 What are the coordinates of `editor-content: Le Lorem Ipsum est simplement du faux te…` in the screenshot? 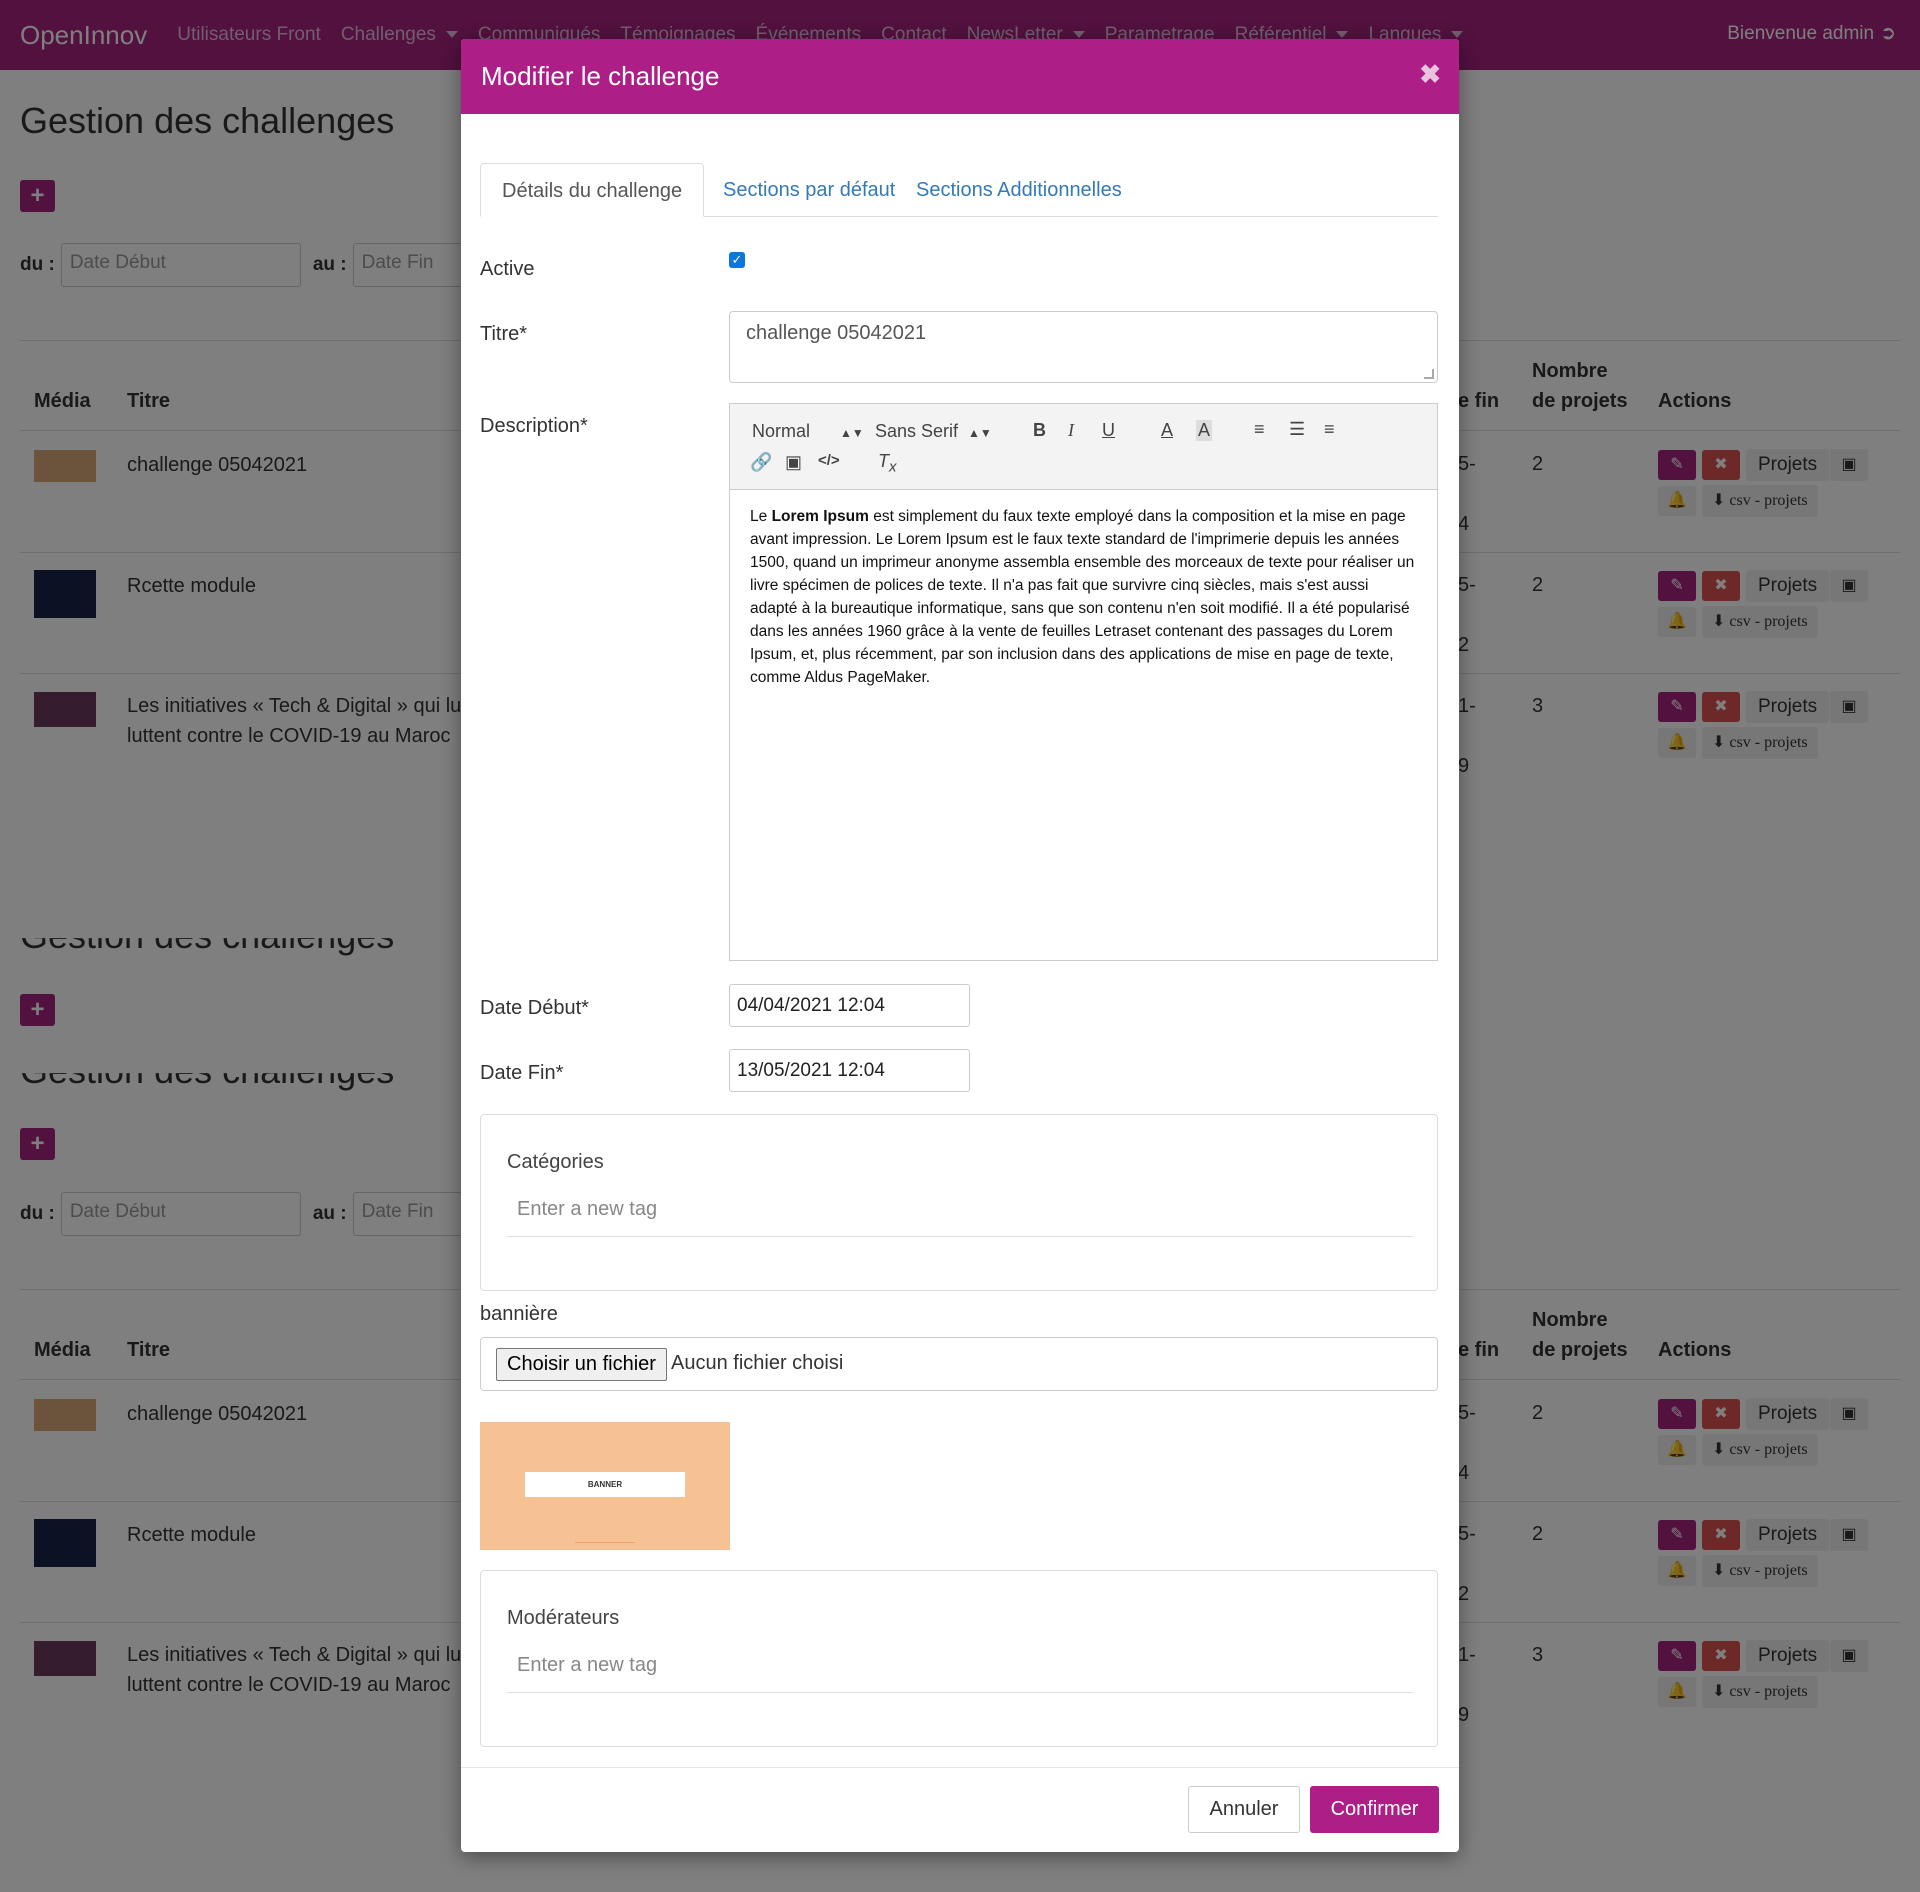 It's located at (1085, 597).